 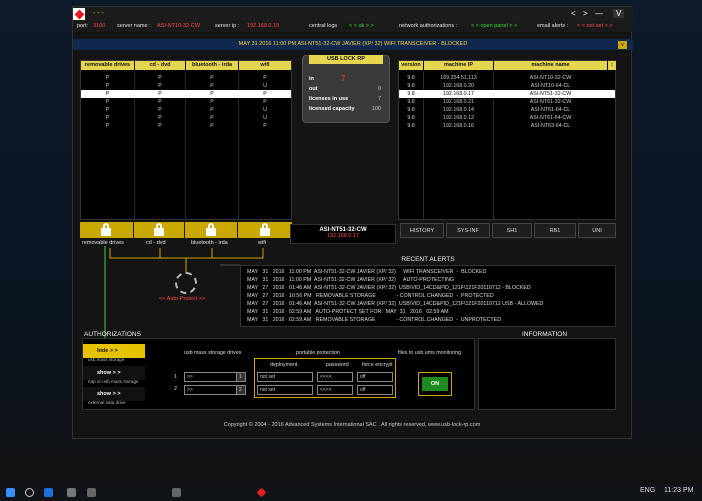 I want to click on password-cell-2: <<<<, so click(x=335, y=390).